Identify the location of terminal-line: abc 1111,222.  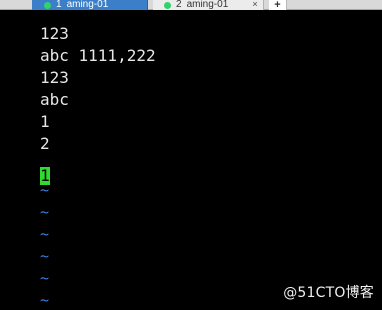
(98, 55).